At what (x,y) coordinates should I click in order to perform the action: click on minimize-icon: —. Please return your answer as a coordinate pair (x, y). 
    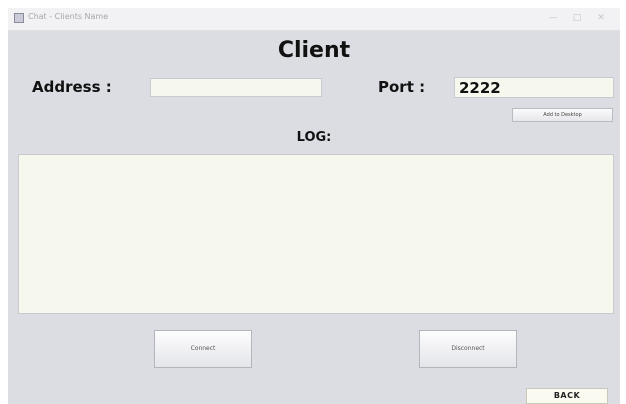
    Looking at the image, I should click on (553, 18).